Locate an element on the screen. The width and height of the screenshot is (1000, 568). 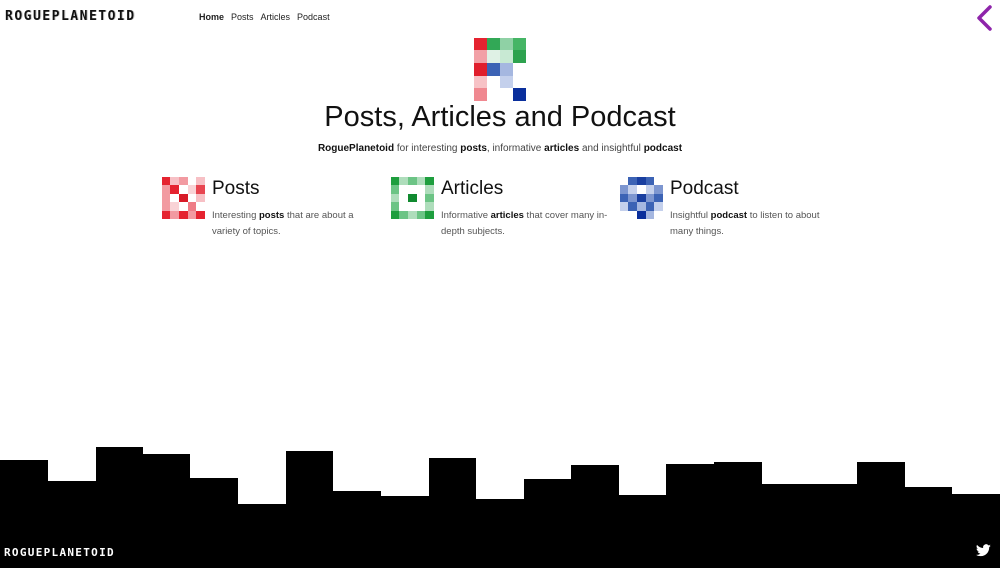
brand-name: RoguePlanetoid is located at coordinates (356, 148).